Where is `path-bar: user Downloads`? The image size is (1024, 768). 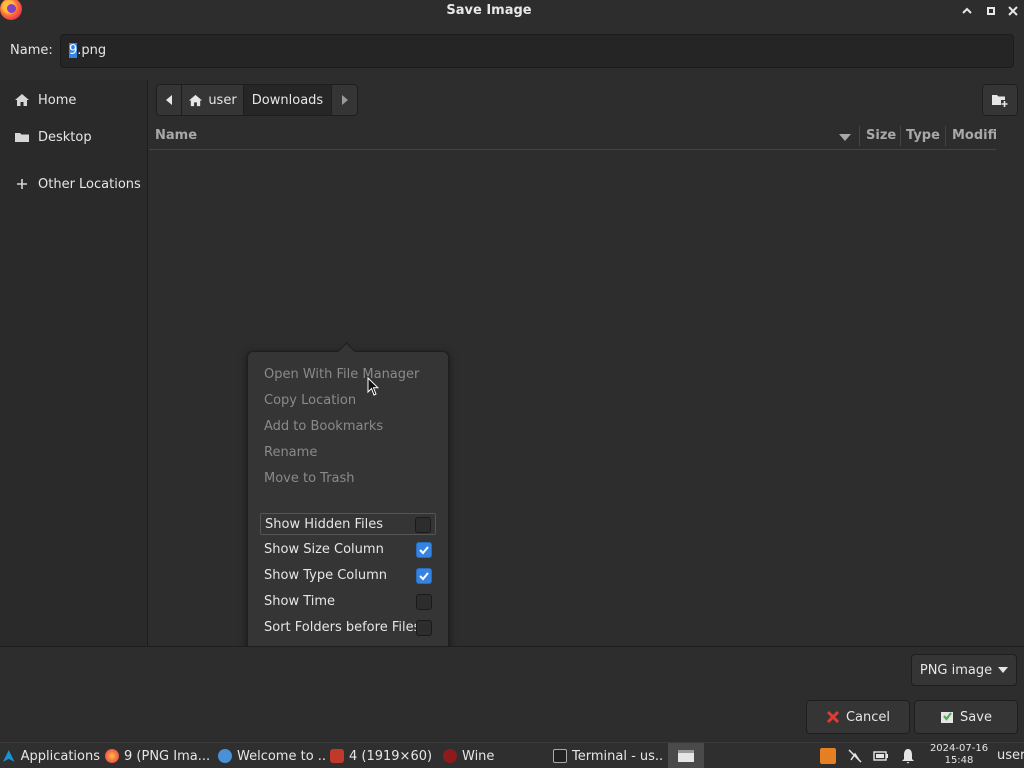 path-bar: user Downloads is located at coordinates (257, 100).